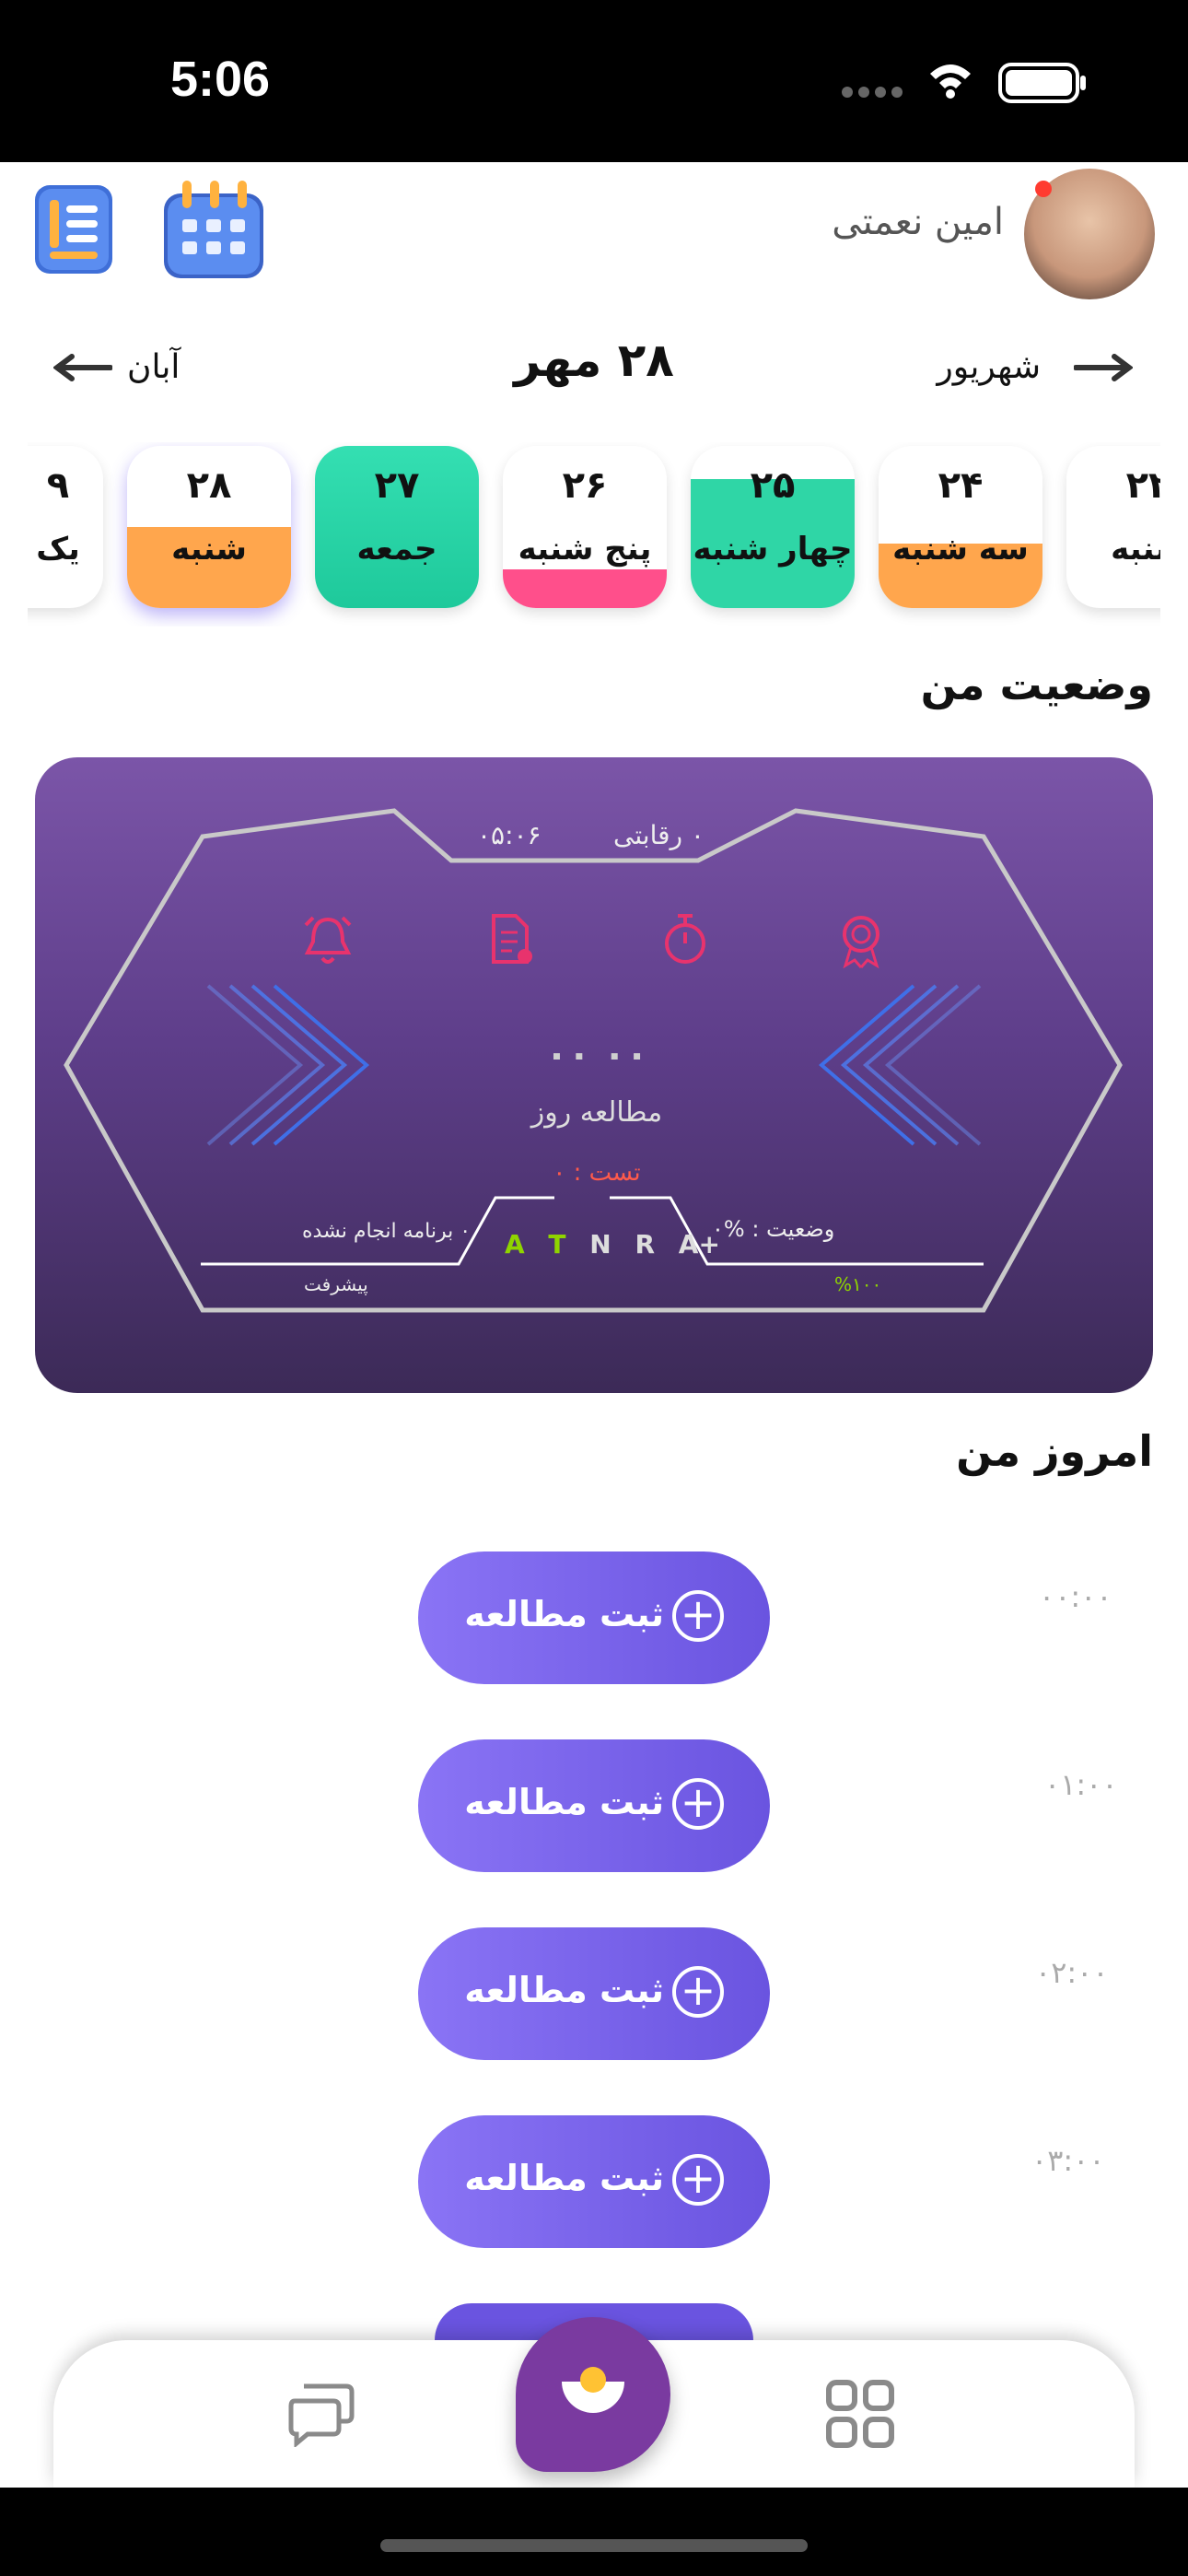 Image resolution: width=1188 pixels, height=2576 pixels. I want to click on day-name: چهار شنبه, so click(773, 549).